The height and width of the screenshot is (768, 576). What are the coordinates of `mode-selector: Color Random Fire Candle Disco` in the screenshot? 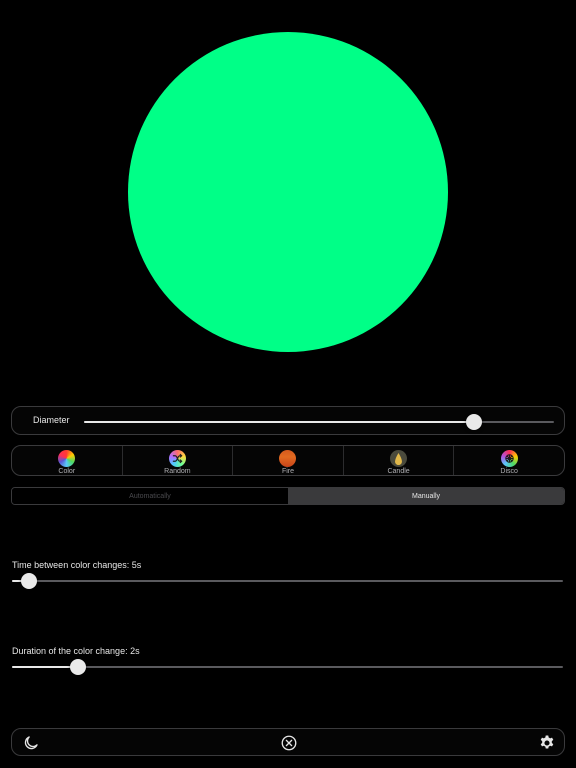 It's located at (288, 460).